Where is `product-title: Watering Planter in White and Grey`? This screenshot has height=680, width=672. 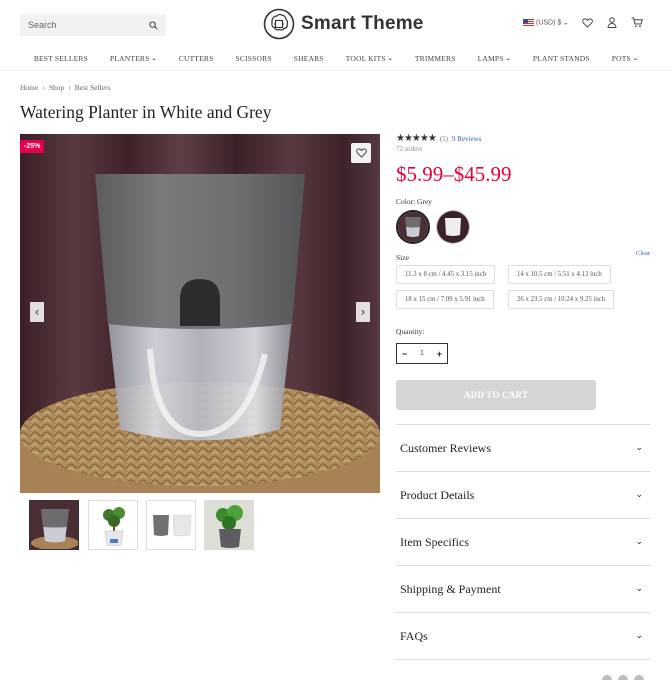
product-title: Watering Planter in White and Grey is located at coordinates (146, 112).